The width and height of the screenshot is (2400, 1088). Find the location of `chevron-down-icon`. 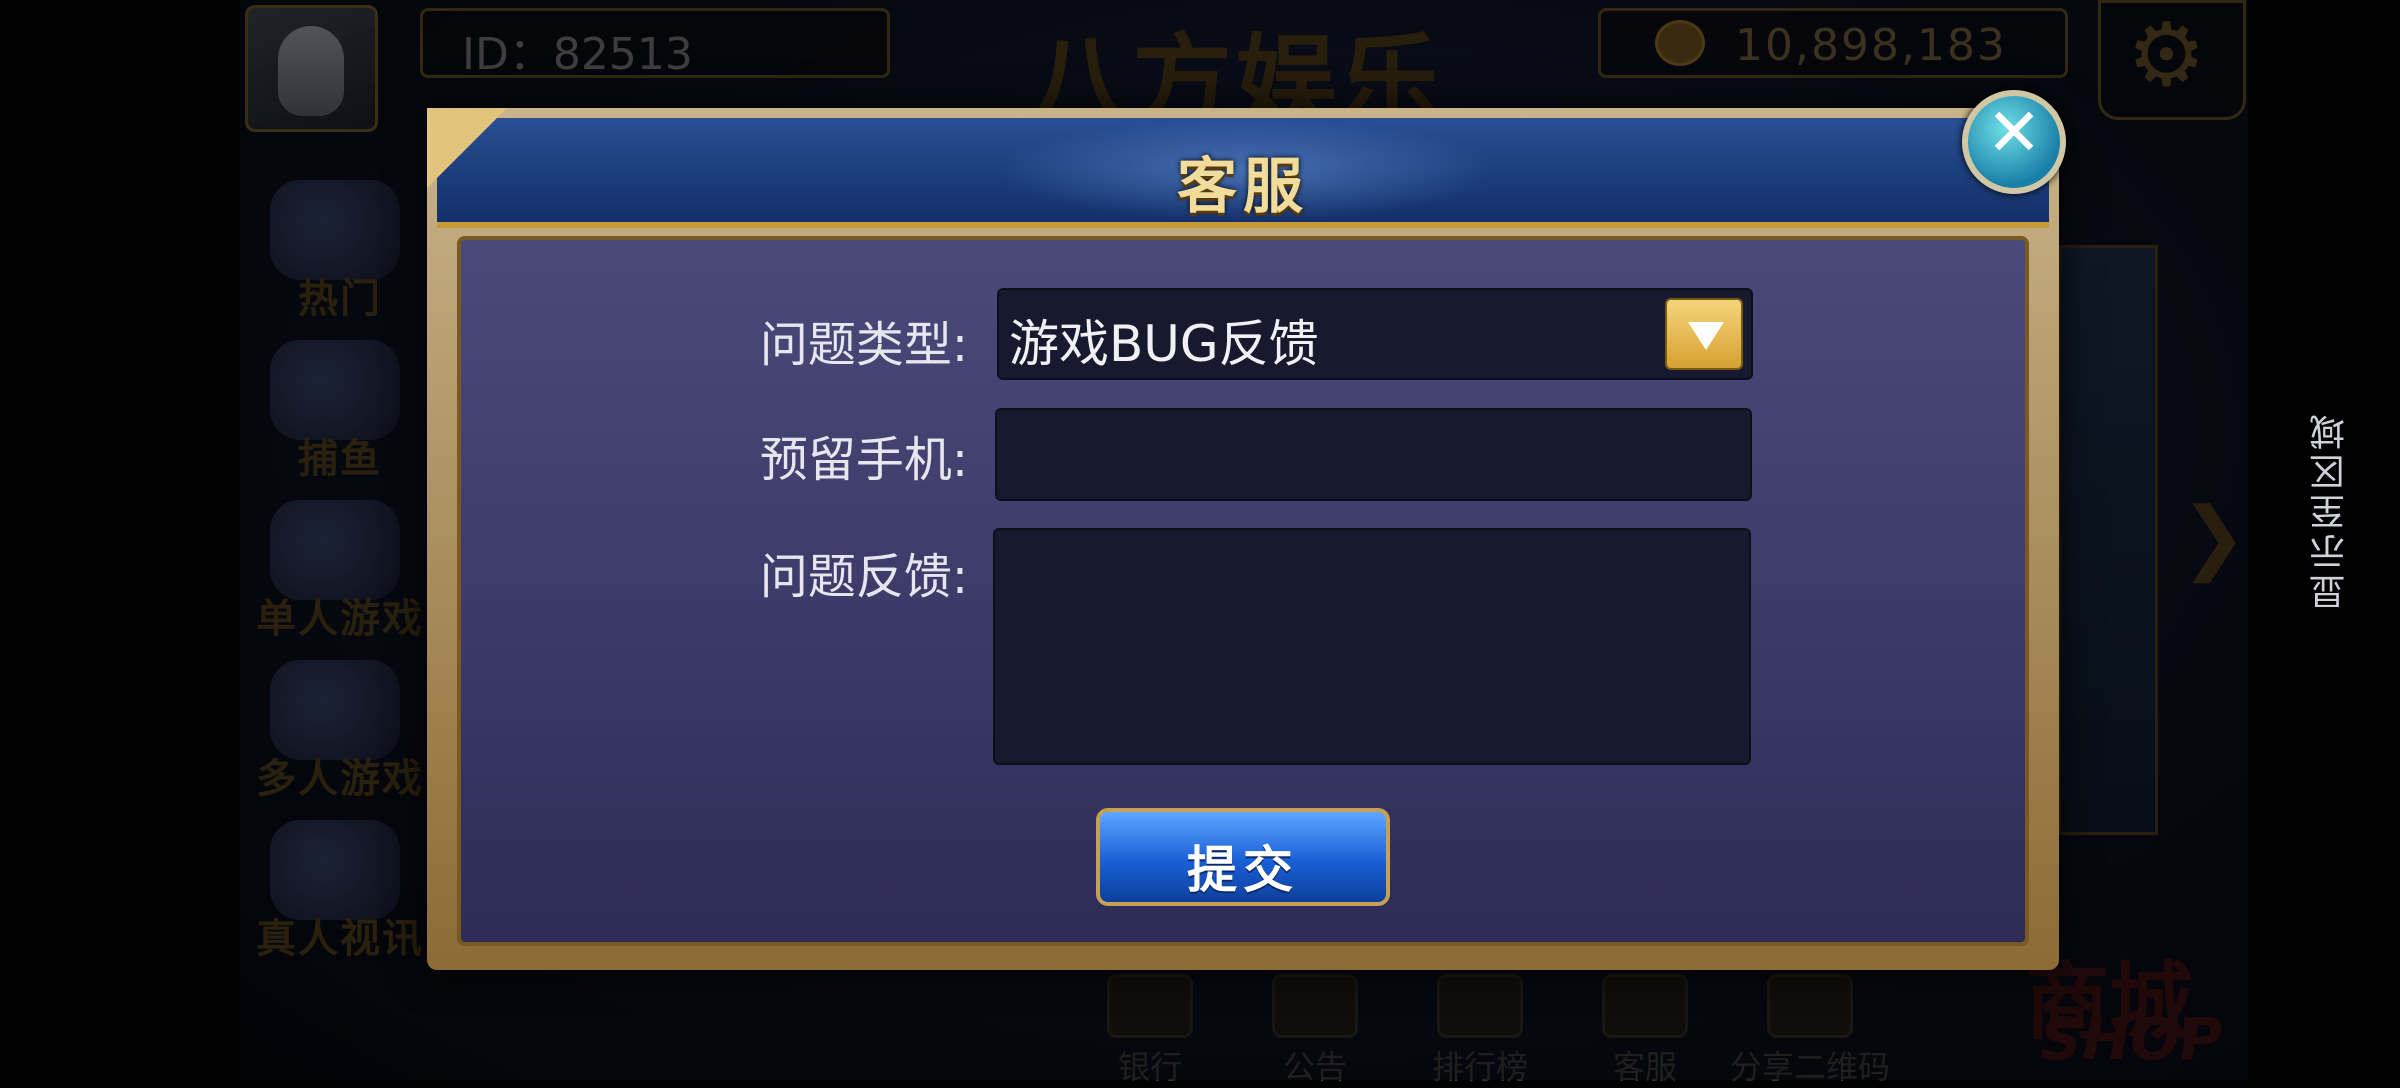

chevron-down-icon is located at coordinates (1706, 336).